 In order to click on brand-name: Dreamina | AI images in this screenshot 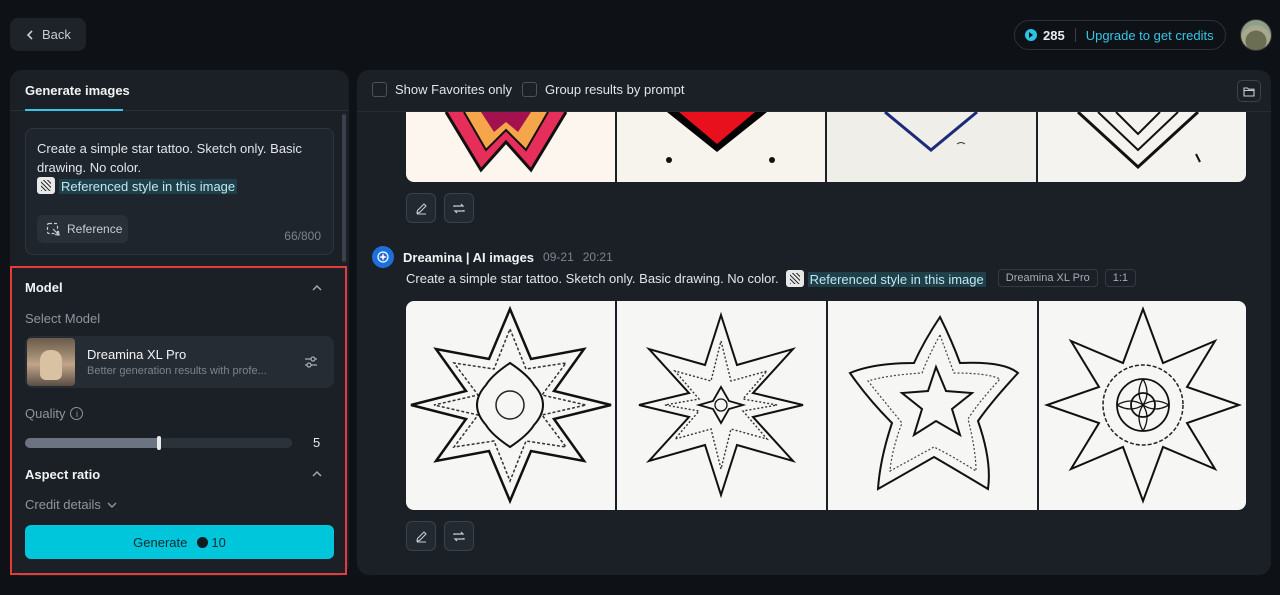, I will do `click(469, 257)`.